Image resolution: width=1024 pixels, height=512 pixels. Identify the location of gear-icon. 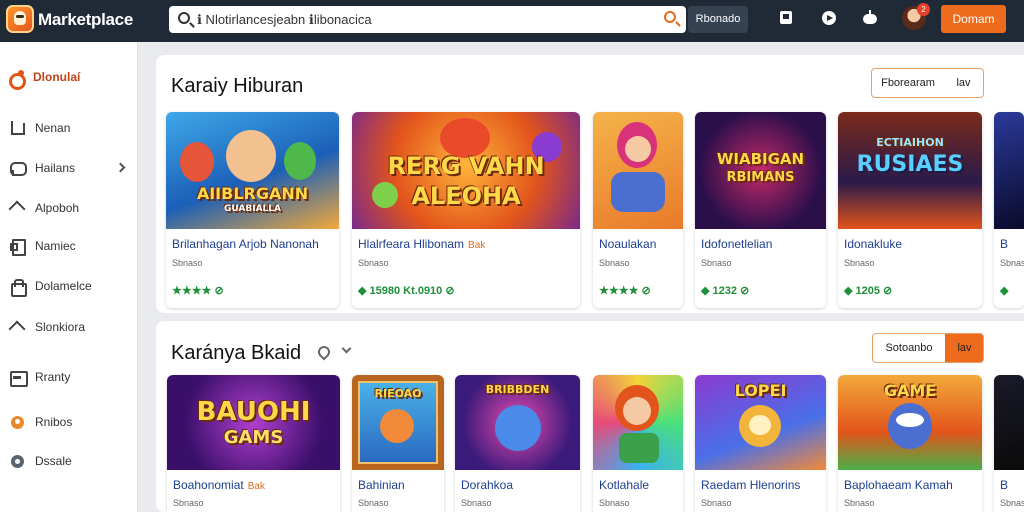
(17, 461).